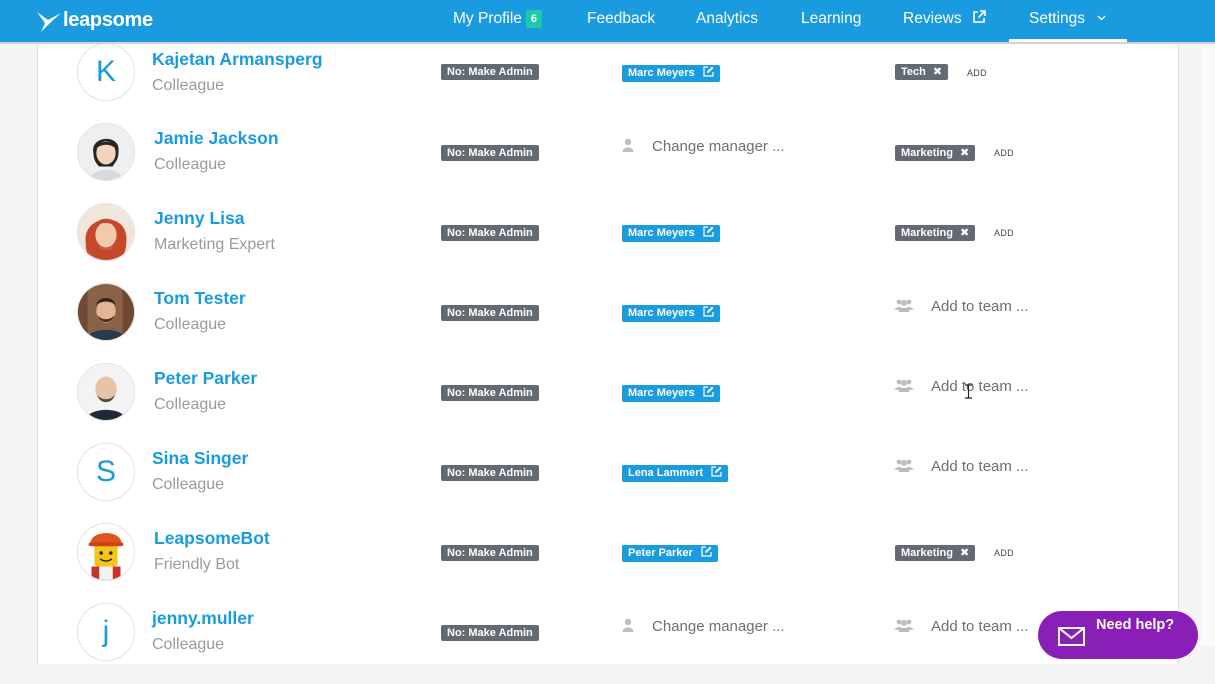  What do you see at coordinates (913, 72) in the screenshot?
I see `team-name: Tech` at bounding box center [913, 72].